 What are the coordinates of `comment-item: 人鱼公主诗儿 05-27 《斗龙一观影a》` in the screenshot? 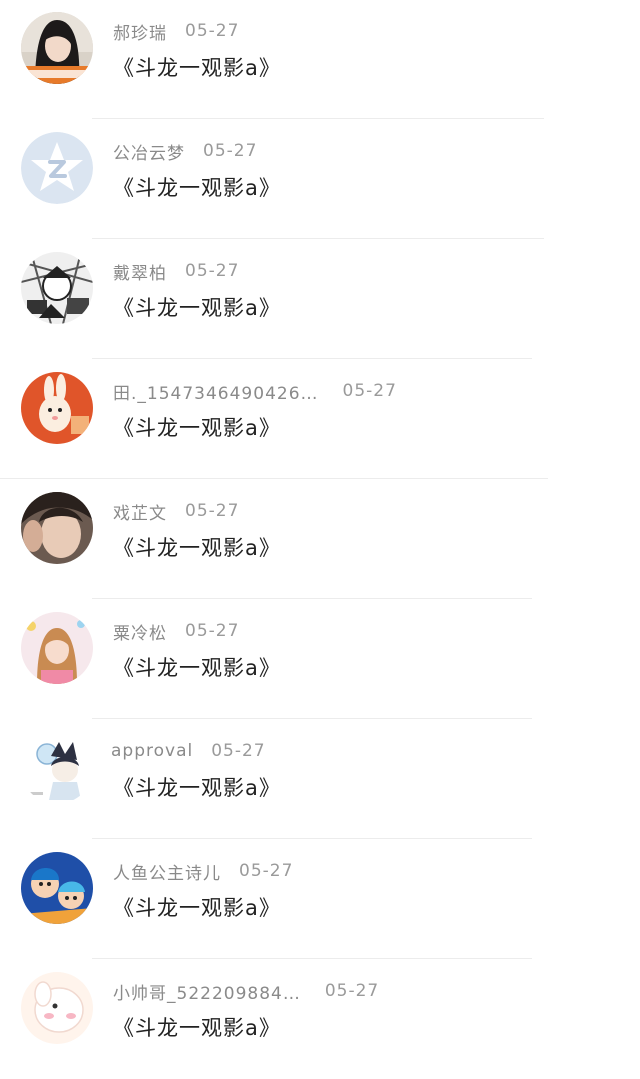 It's located at (320, 899).